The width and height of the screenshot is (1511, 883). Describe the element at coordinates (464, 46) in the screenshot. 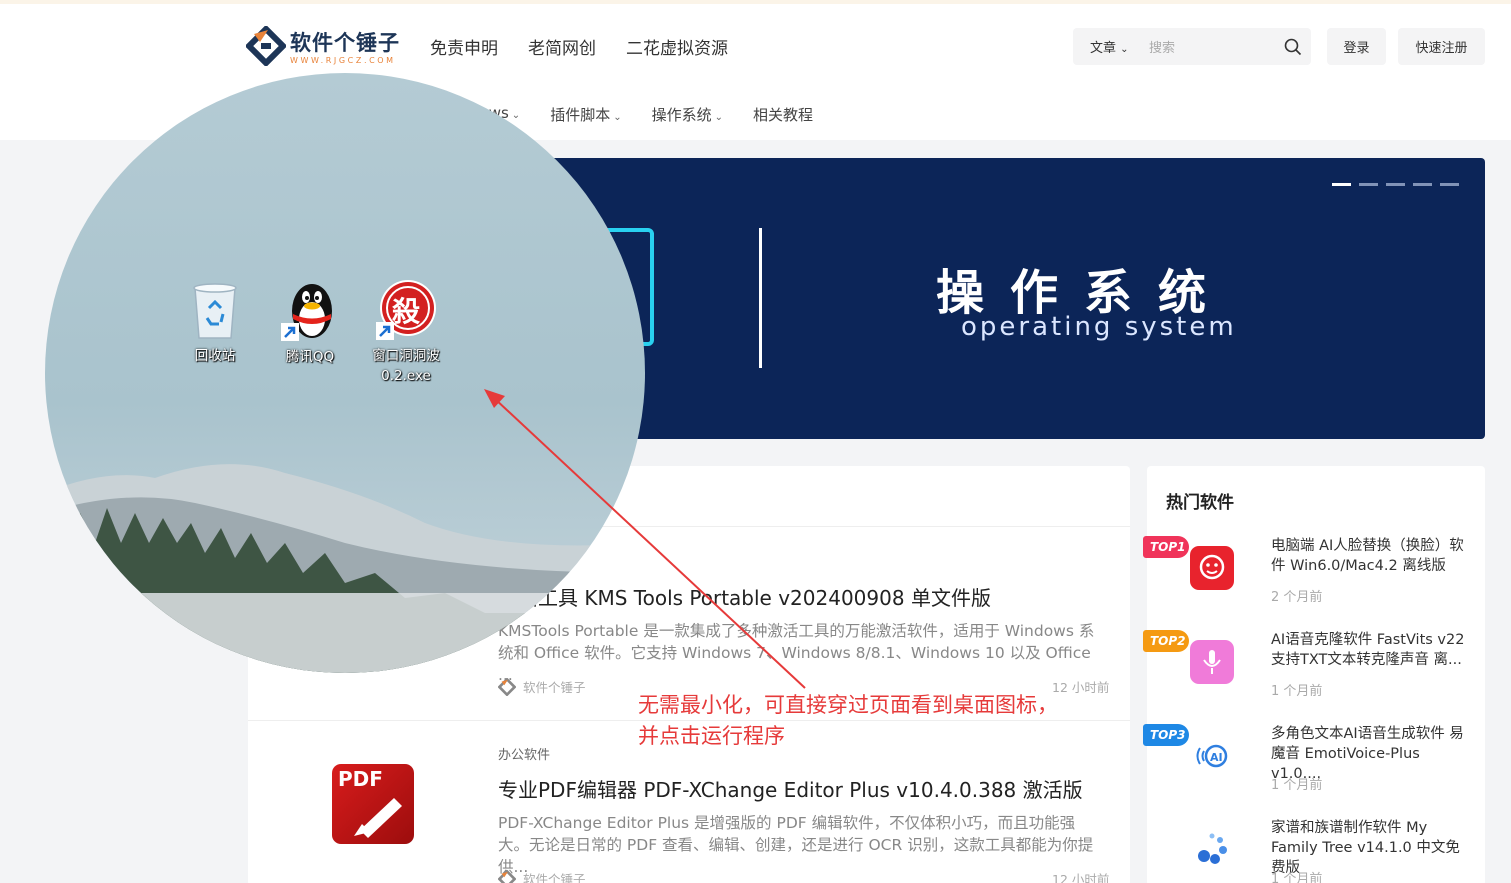

I see `nav-disclaimer: 免责申明` at that location.